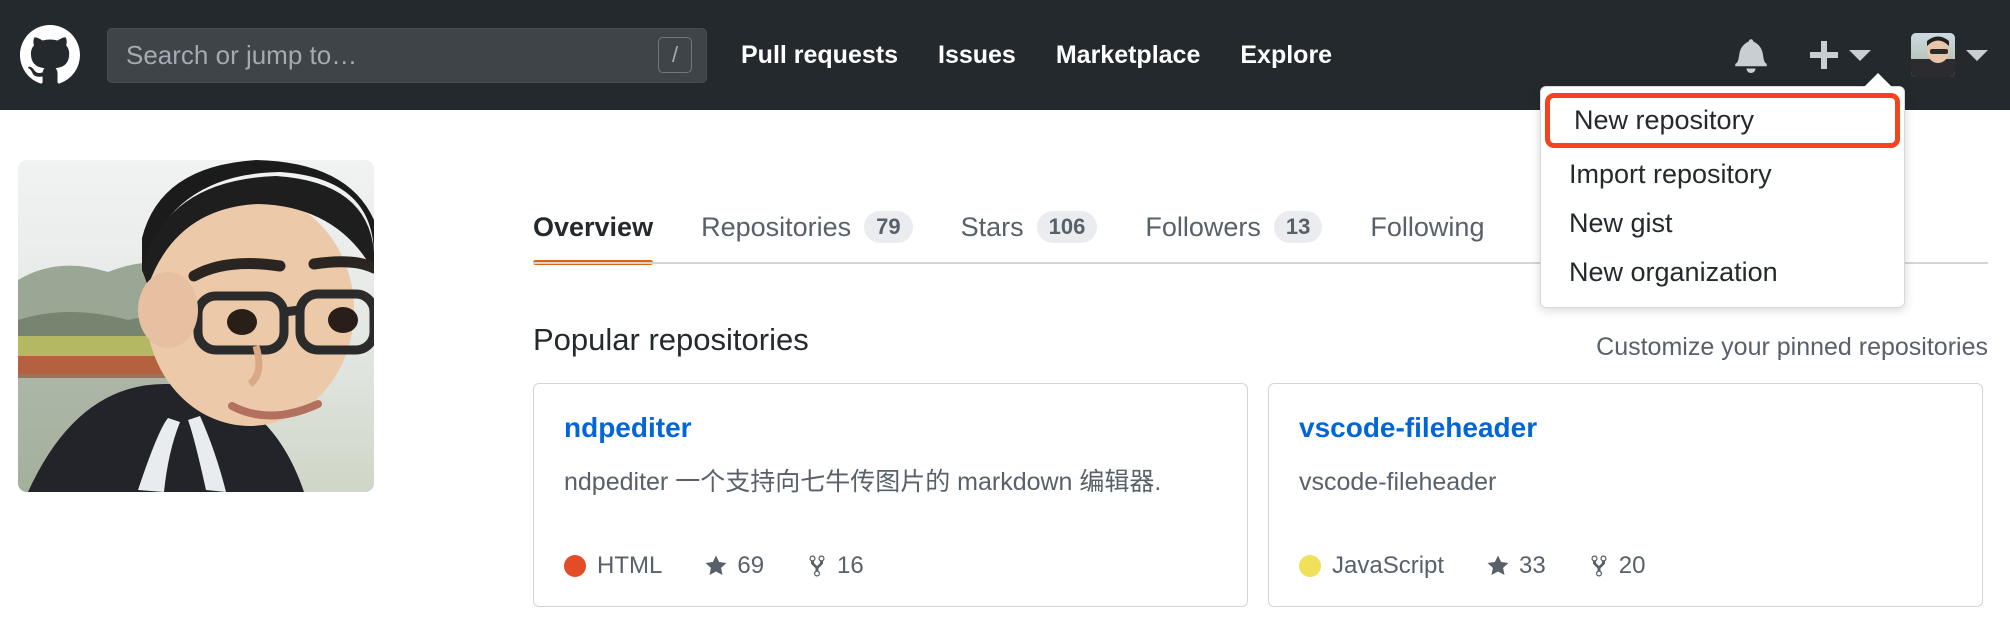 The height and width of the screenshot is (626, 2010). Describe the element at coordinates (1427, 227) in the screenshot. I see `tab-label: Following` at that location.